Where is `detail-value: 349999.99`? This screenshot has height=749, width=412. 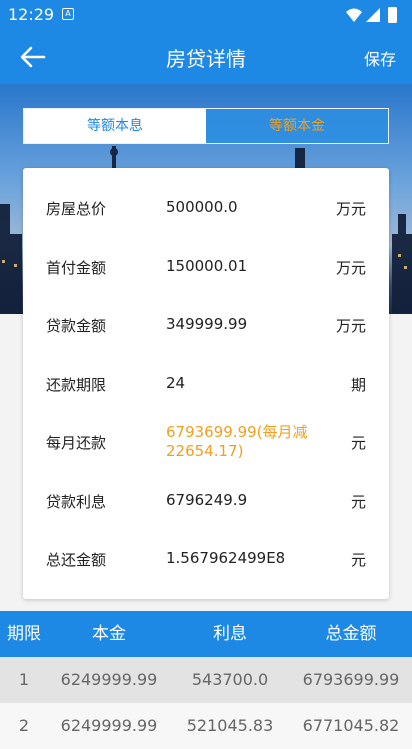
detail-value: 349999.99 is located at coordinates (207, 324).